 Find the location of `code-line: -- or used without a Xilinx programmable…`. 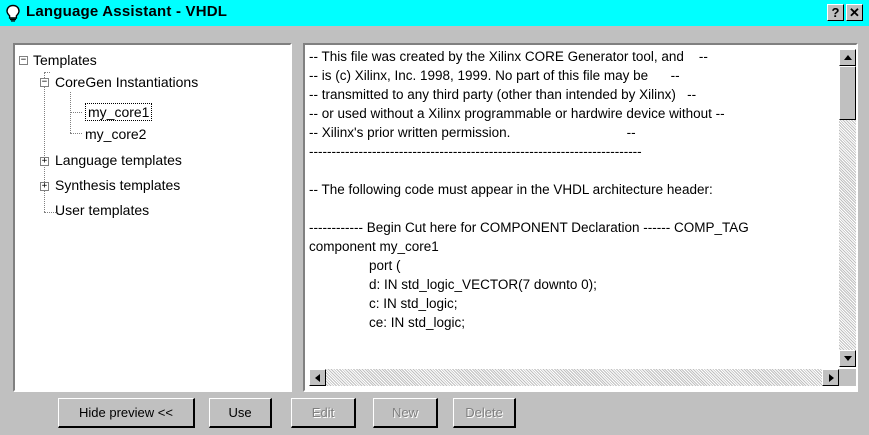

code-line: -- or used without a Xilinx programmable… is located at coordinates (517, 113).